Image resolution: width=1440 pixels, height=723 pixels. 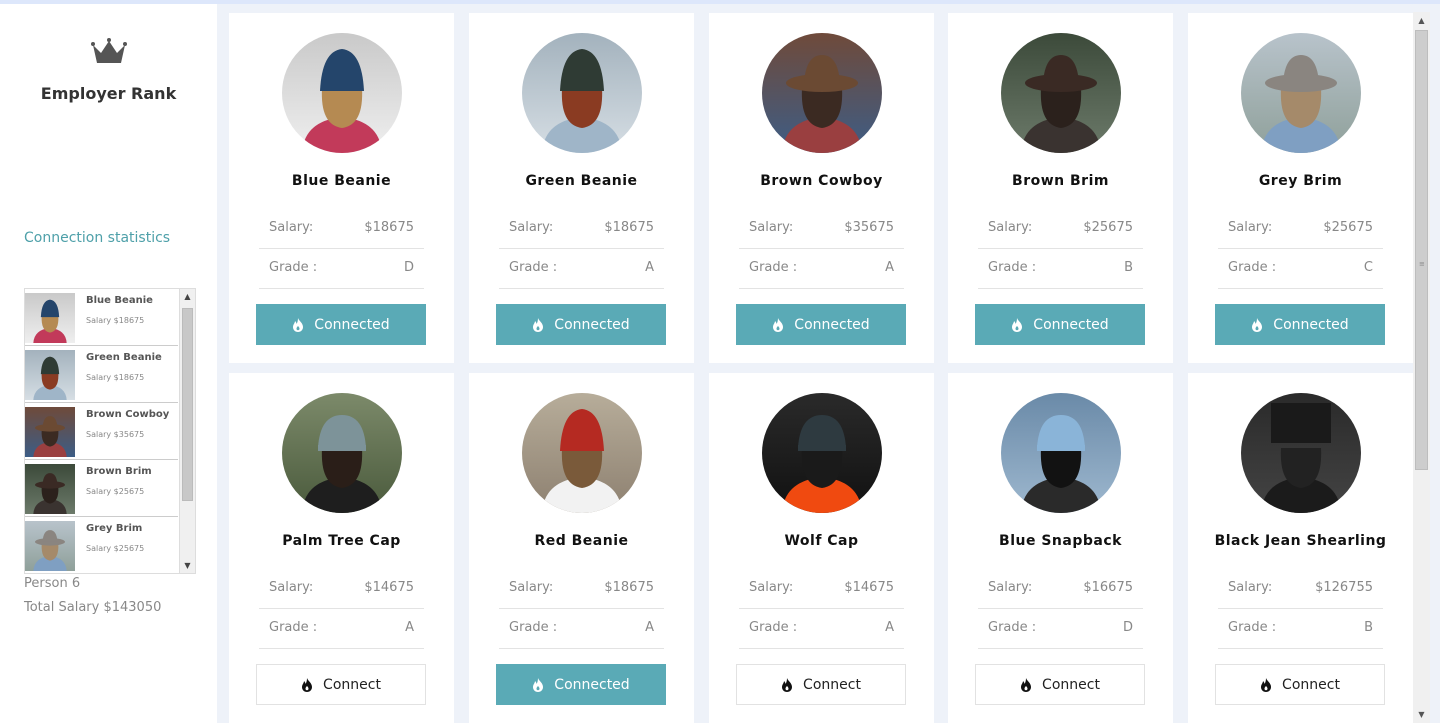 I want to click on salary-row: Salary: $14675, so click(x=341, y=588).